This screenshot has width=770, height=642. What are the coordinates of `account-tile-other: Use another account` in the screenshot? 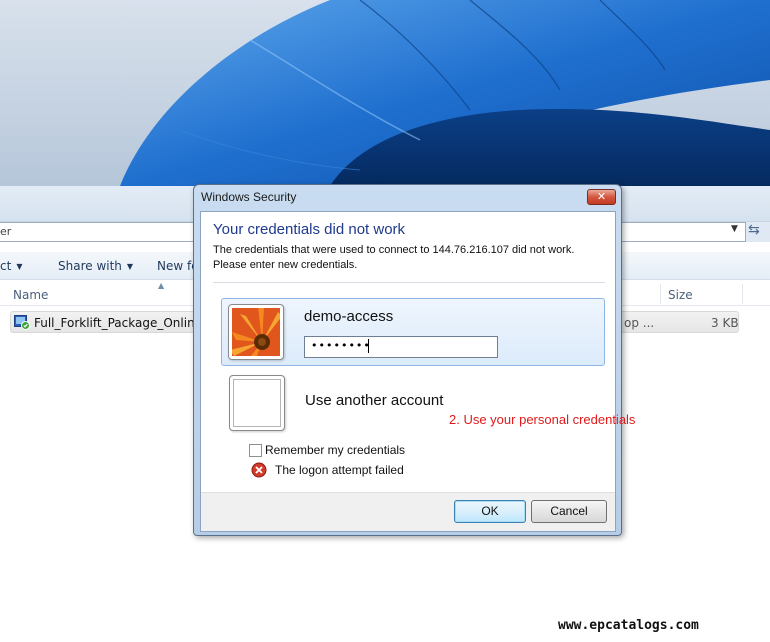 It's located at (332, 405).